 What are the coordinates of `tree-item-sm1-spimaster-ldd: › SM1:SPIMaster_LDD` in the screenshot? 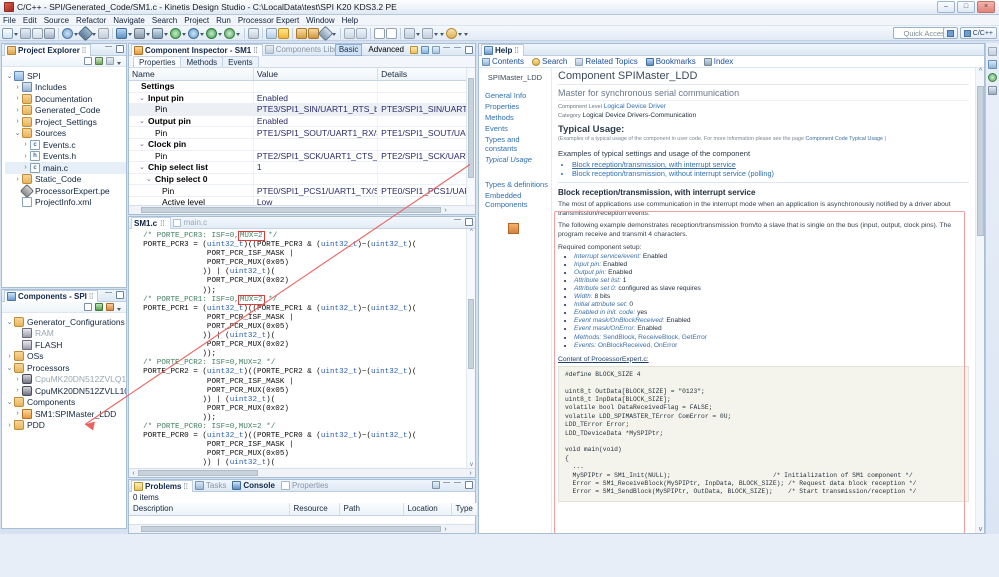 It's located at (65, 414).